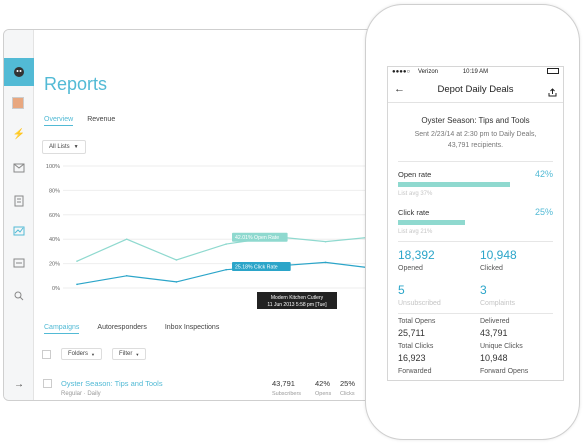 The height and width of the screenshot is (443, 584). Describe the element at coordinates (323, 383) in the screenshot. I see `opens-value: 42%` at that location.